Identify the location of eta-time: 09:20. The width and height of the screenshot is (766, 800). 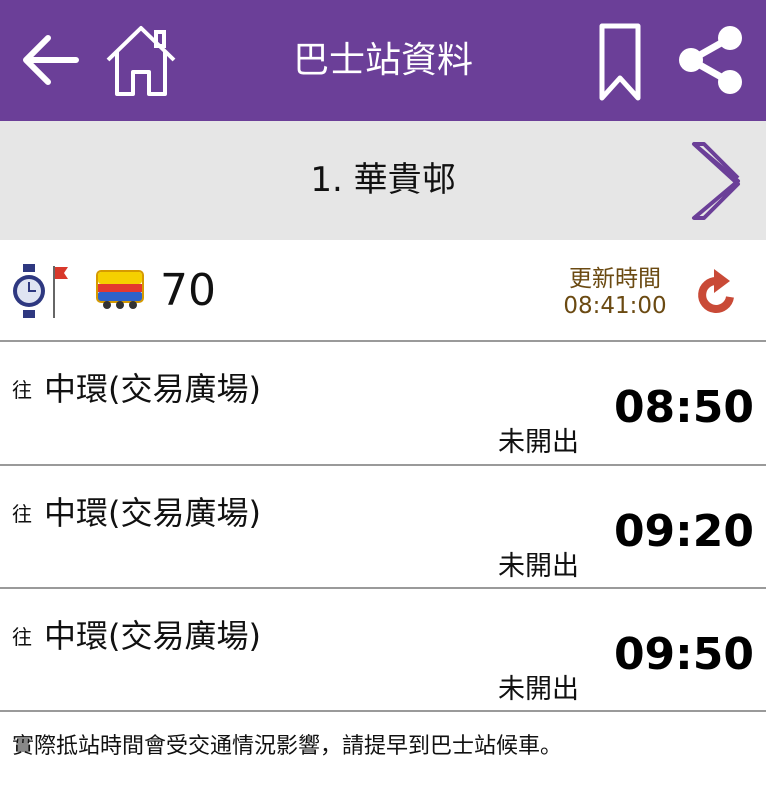
(683, 531).